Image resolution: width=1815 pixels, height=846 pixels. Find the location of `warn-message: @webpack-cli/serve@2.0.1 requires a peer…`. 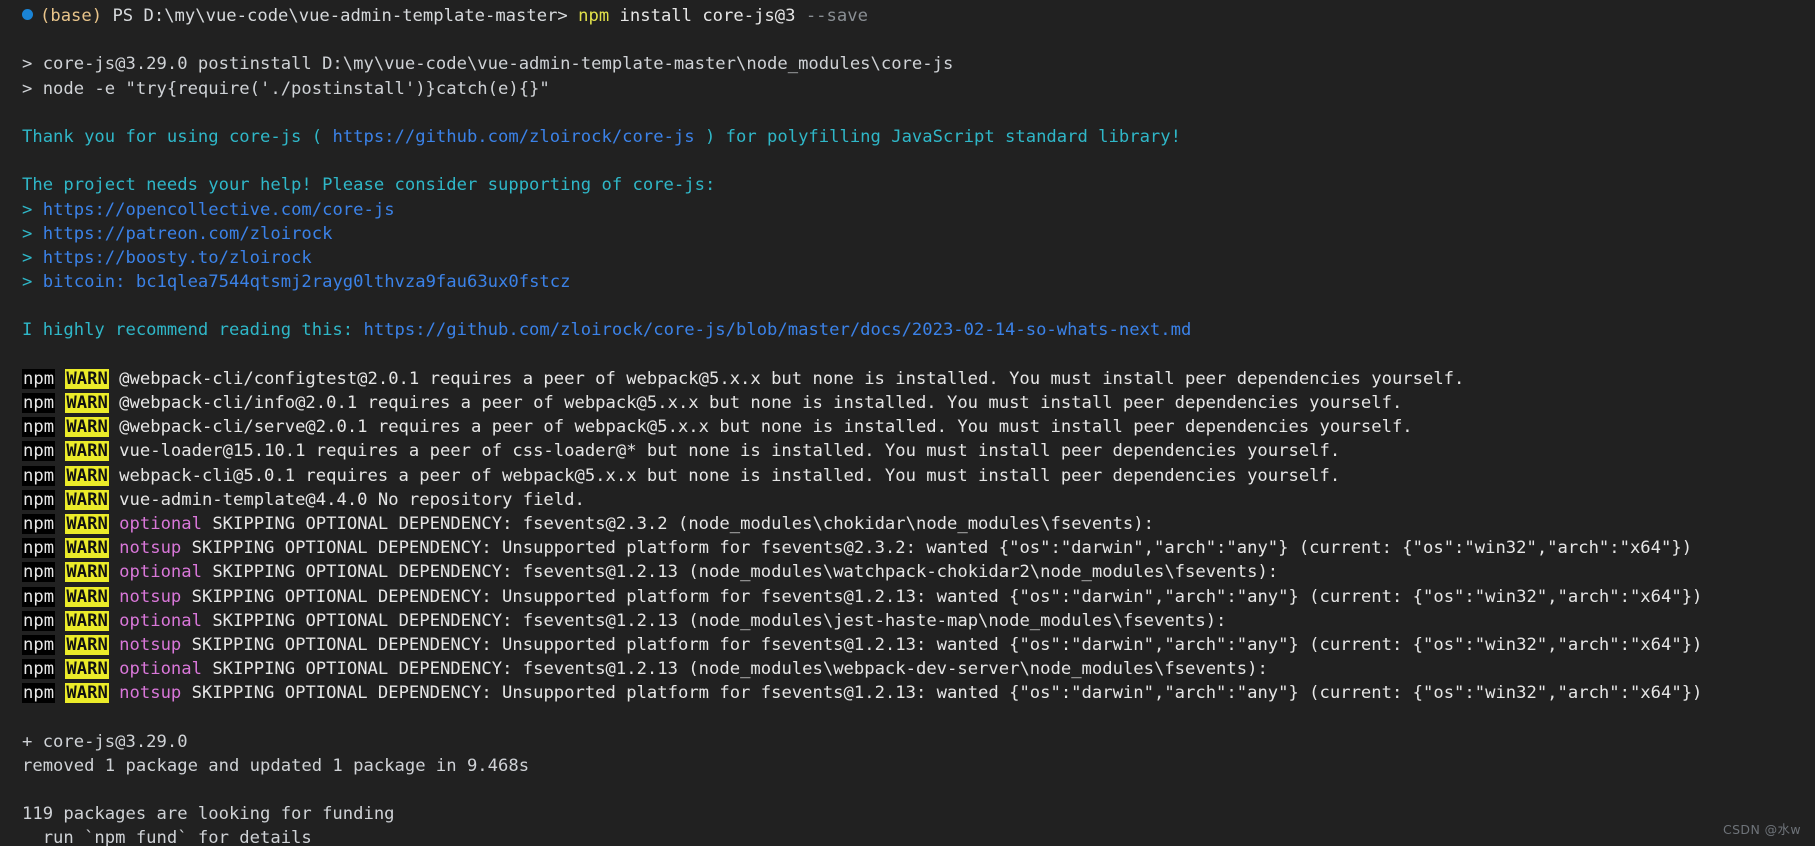

warn-message: @webpack-cli/serve@2.0.1 requires a peer… is located at coordinates (766, 427).